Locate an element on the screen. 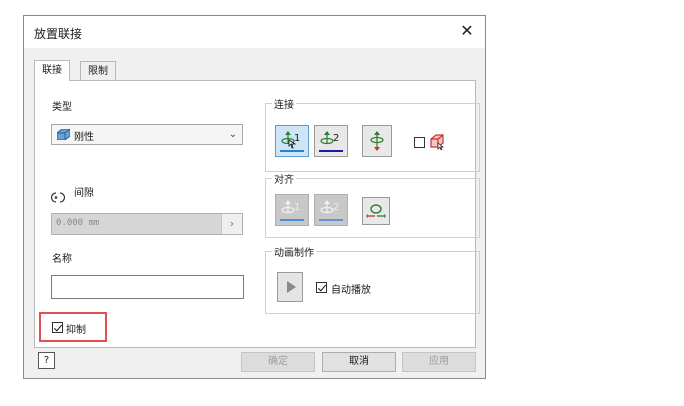  connect-2-label: 2 is located at coordinates (336, 138).